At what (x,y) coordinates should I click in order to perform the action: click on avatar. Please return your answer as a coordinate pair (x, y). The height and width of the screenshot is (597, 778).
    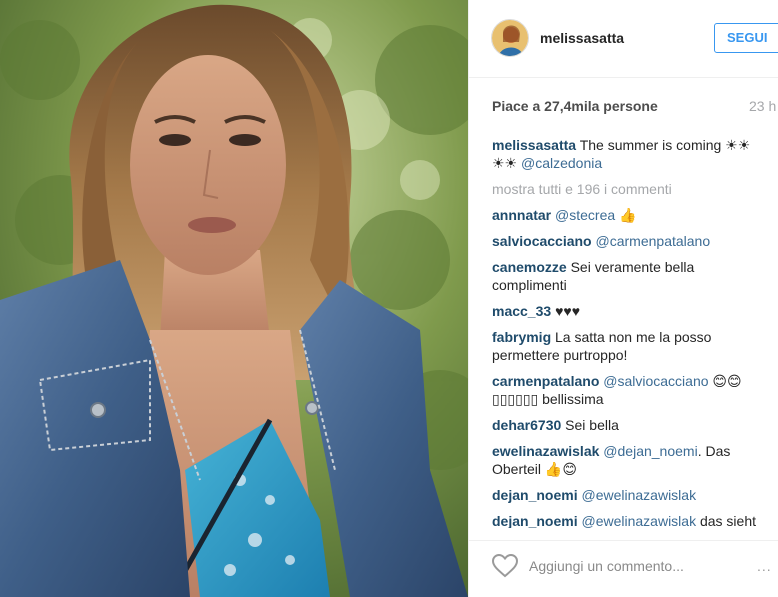
    Looking at the image, I should click on (510, 38).